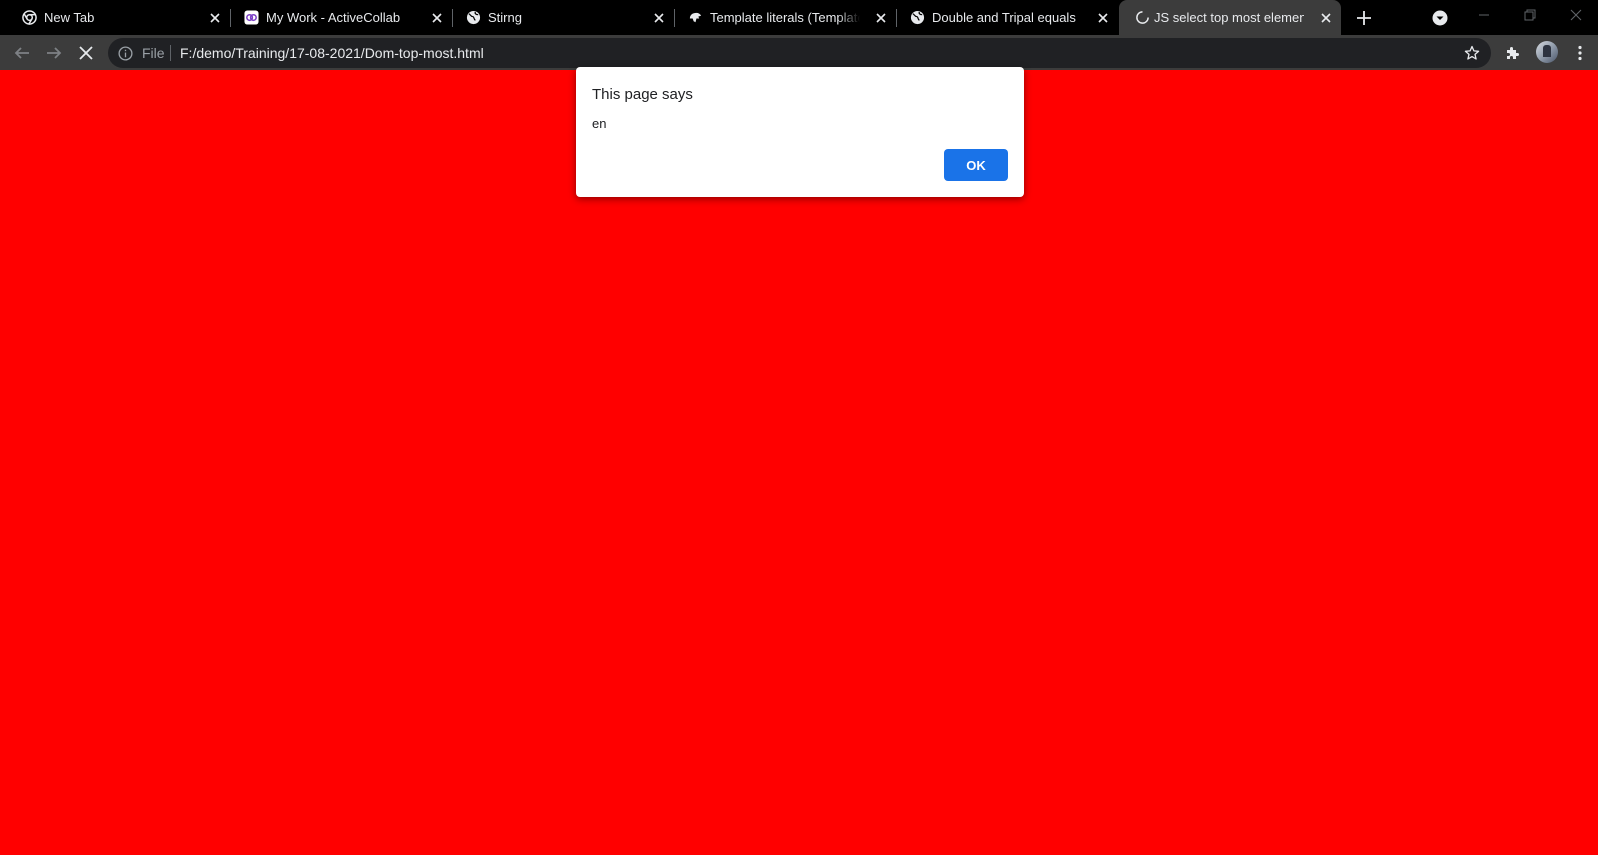 The height and width of the screenshot is (855, 1598). I want to click on tab-title: Double and Tripal equals, so click(1004, 17).